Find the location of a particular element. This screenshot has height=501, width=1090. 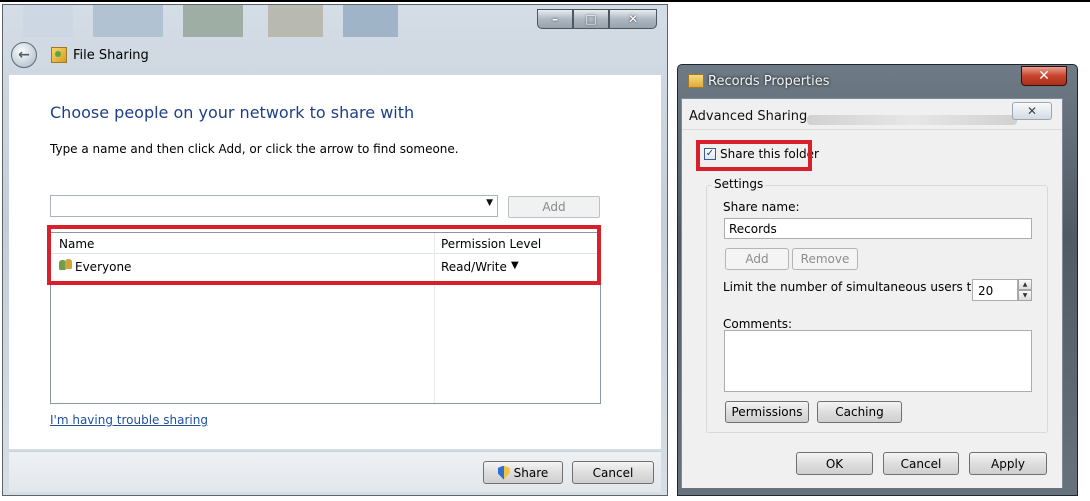

share-name-value: Records is located at coordinates (753, 229).